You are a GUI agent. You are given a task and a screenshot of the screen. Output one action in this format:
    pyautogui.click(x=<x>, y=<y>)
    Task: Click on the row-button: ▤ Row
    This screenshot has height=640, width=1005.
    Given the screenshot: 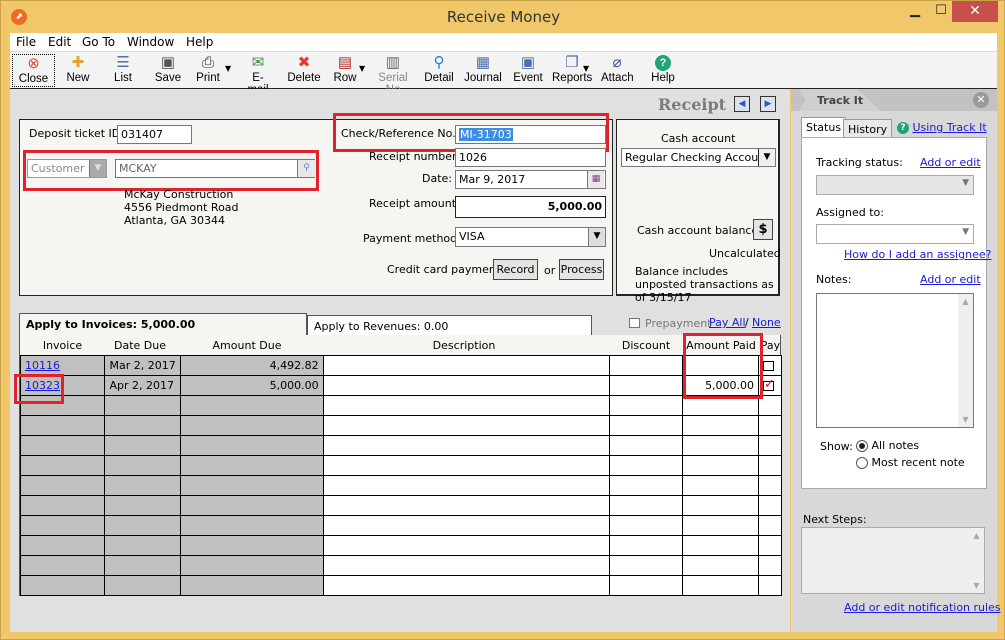 What is the action you would take?
    pyautogui.click(x=345, y=70)
    